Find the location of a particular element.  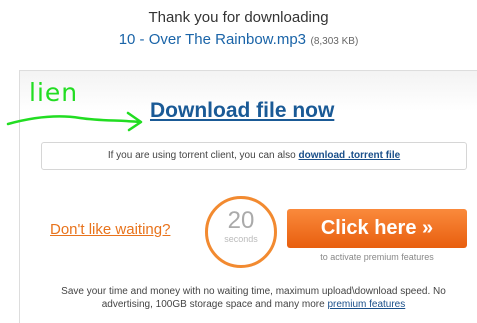

dont-like-waiting-link: Don't like waiting? is located at coordinates (110, 229).